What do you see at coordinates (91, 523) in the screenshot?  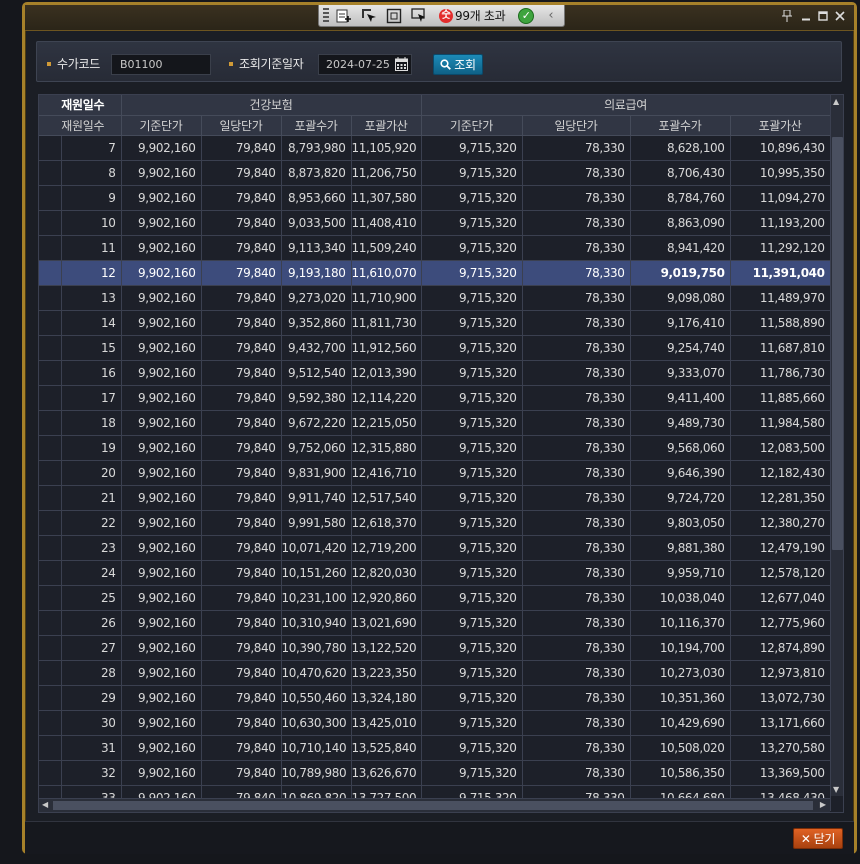 I see `table-cell: 22` at bounding box center [91, 523].